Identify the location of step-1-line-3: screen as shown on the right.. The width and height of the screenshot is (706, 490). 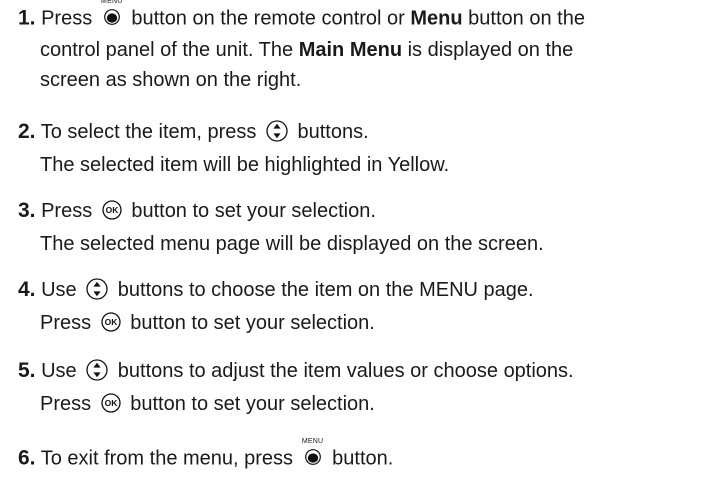
(358, 80).